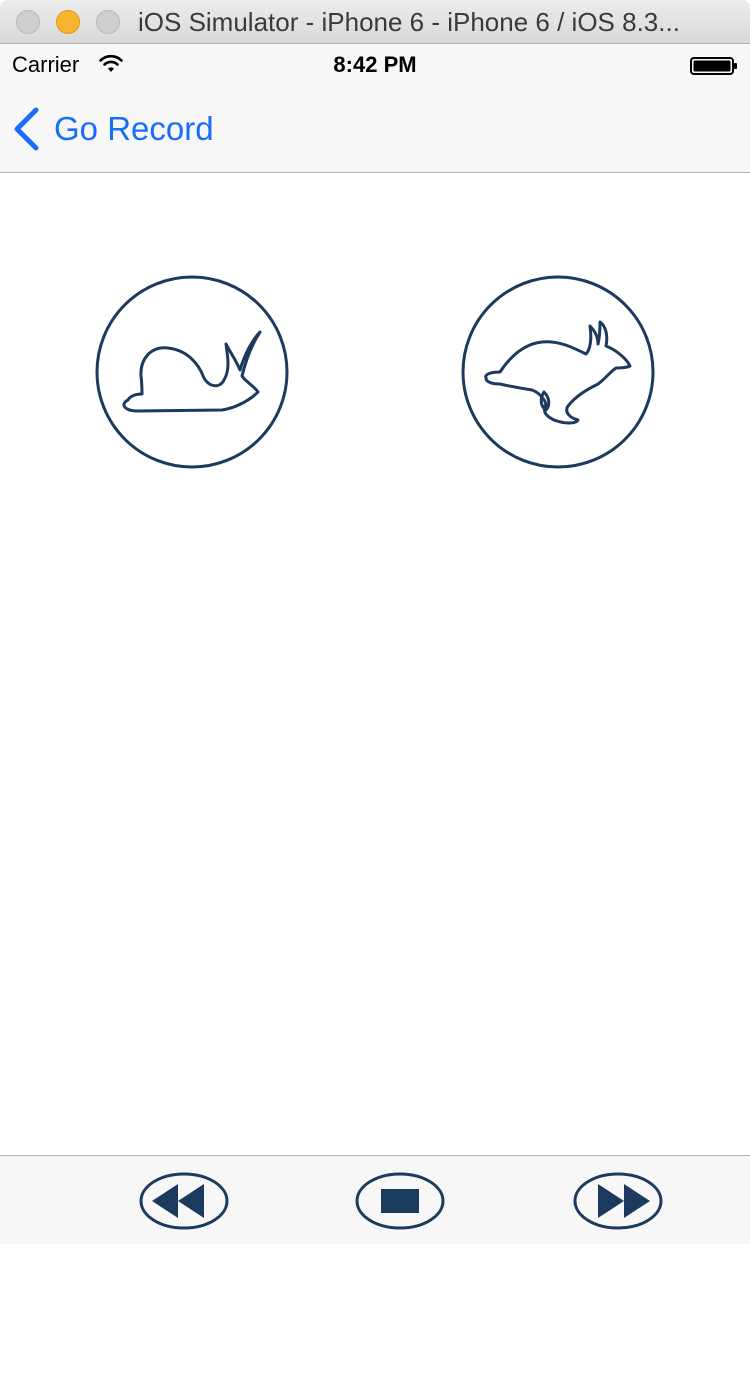 This screenshot has width=750, height=1378. What do you see at coordinates (134, 128) in the screenshot?
I see `back-button-label: Go Record` at bounding box center [134, 128].